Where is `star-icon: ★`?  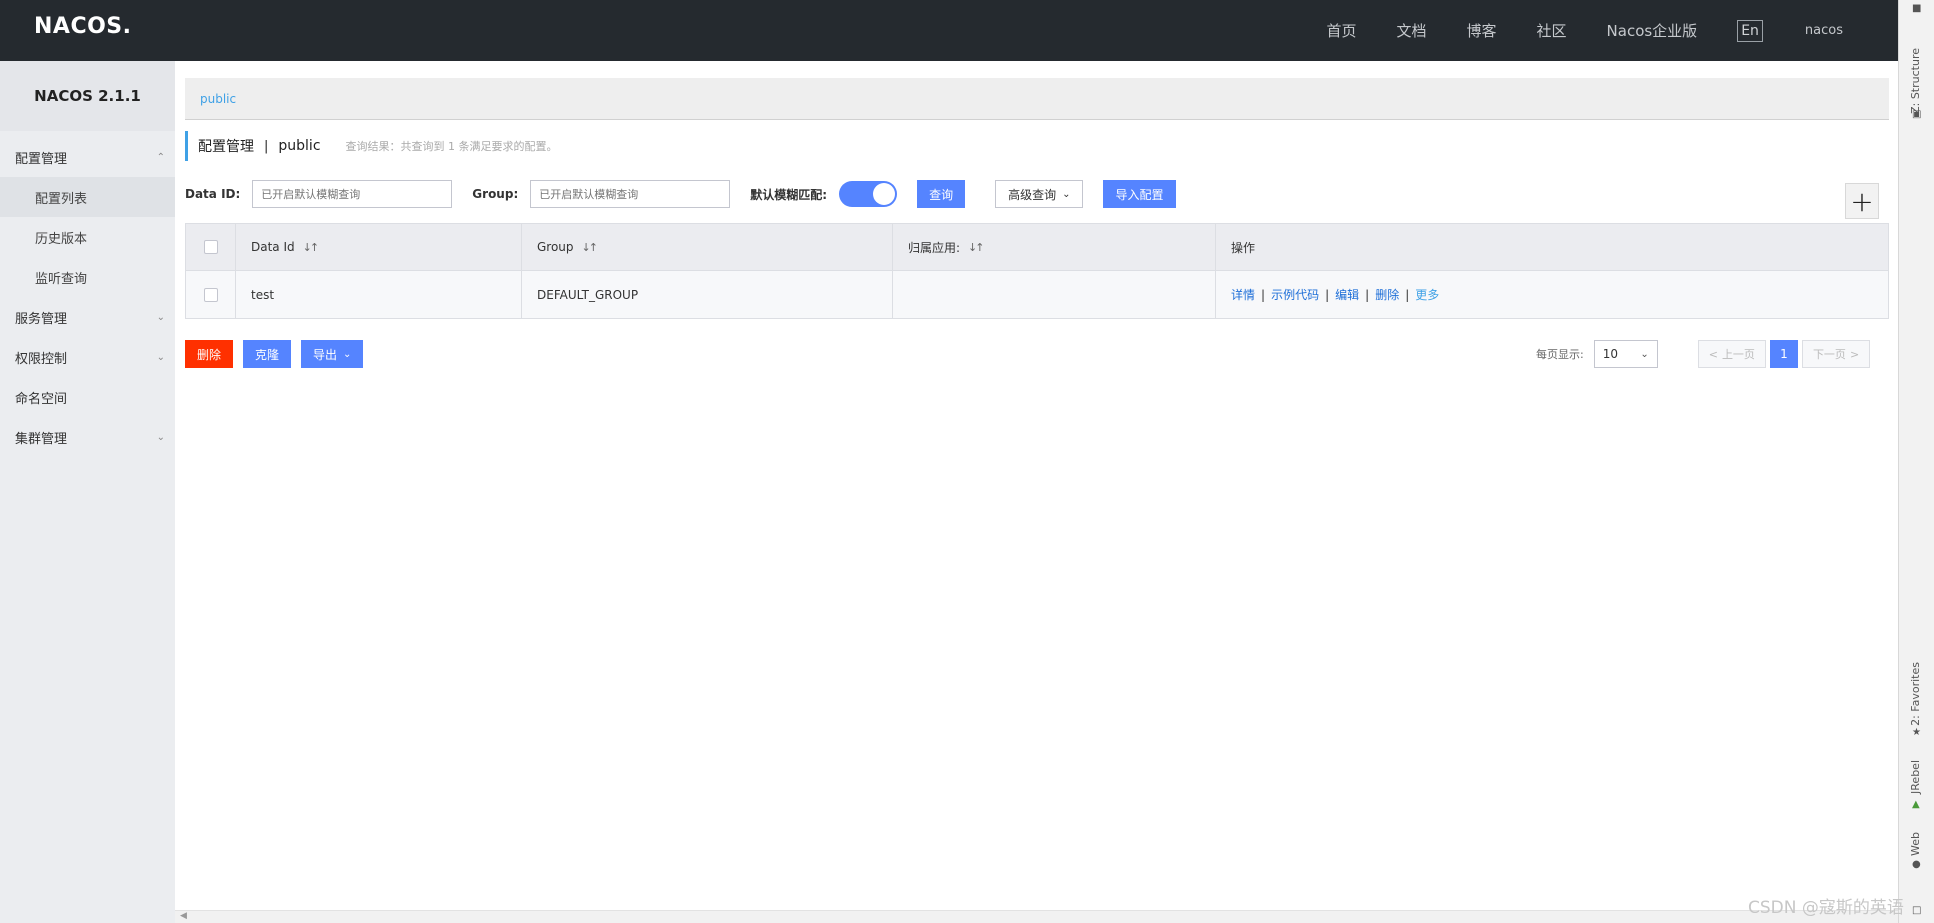
star-icon: ★ is located at coordinates (1916, 732).